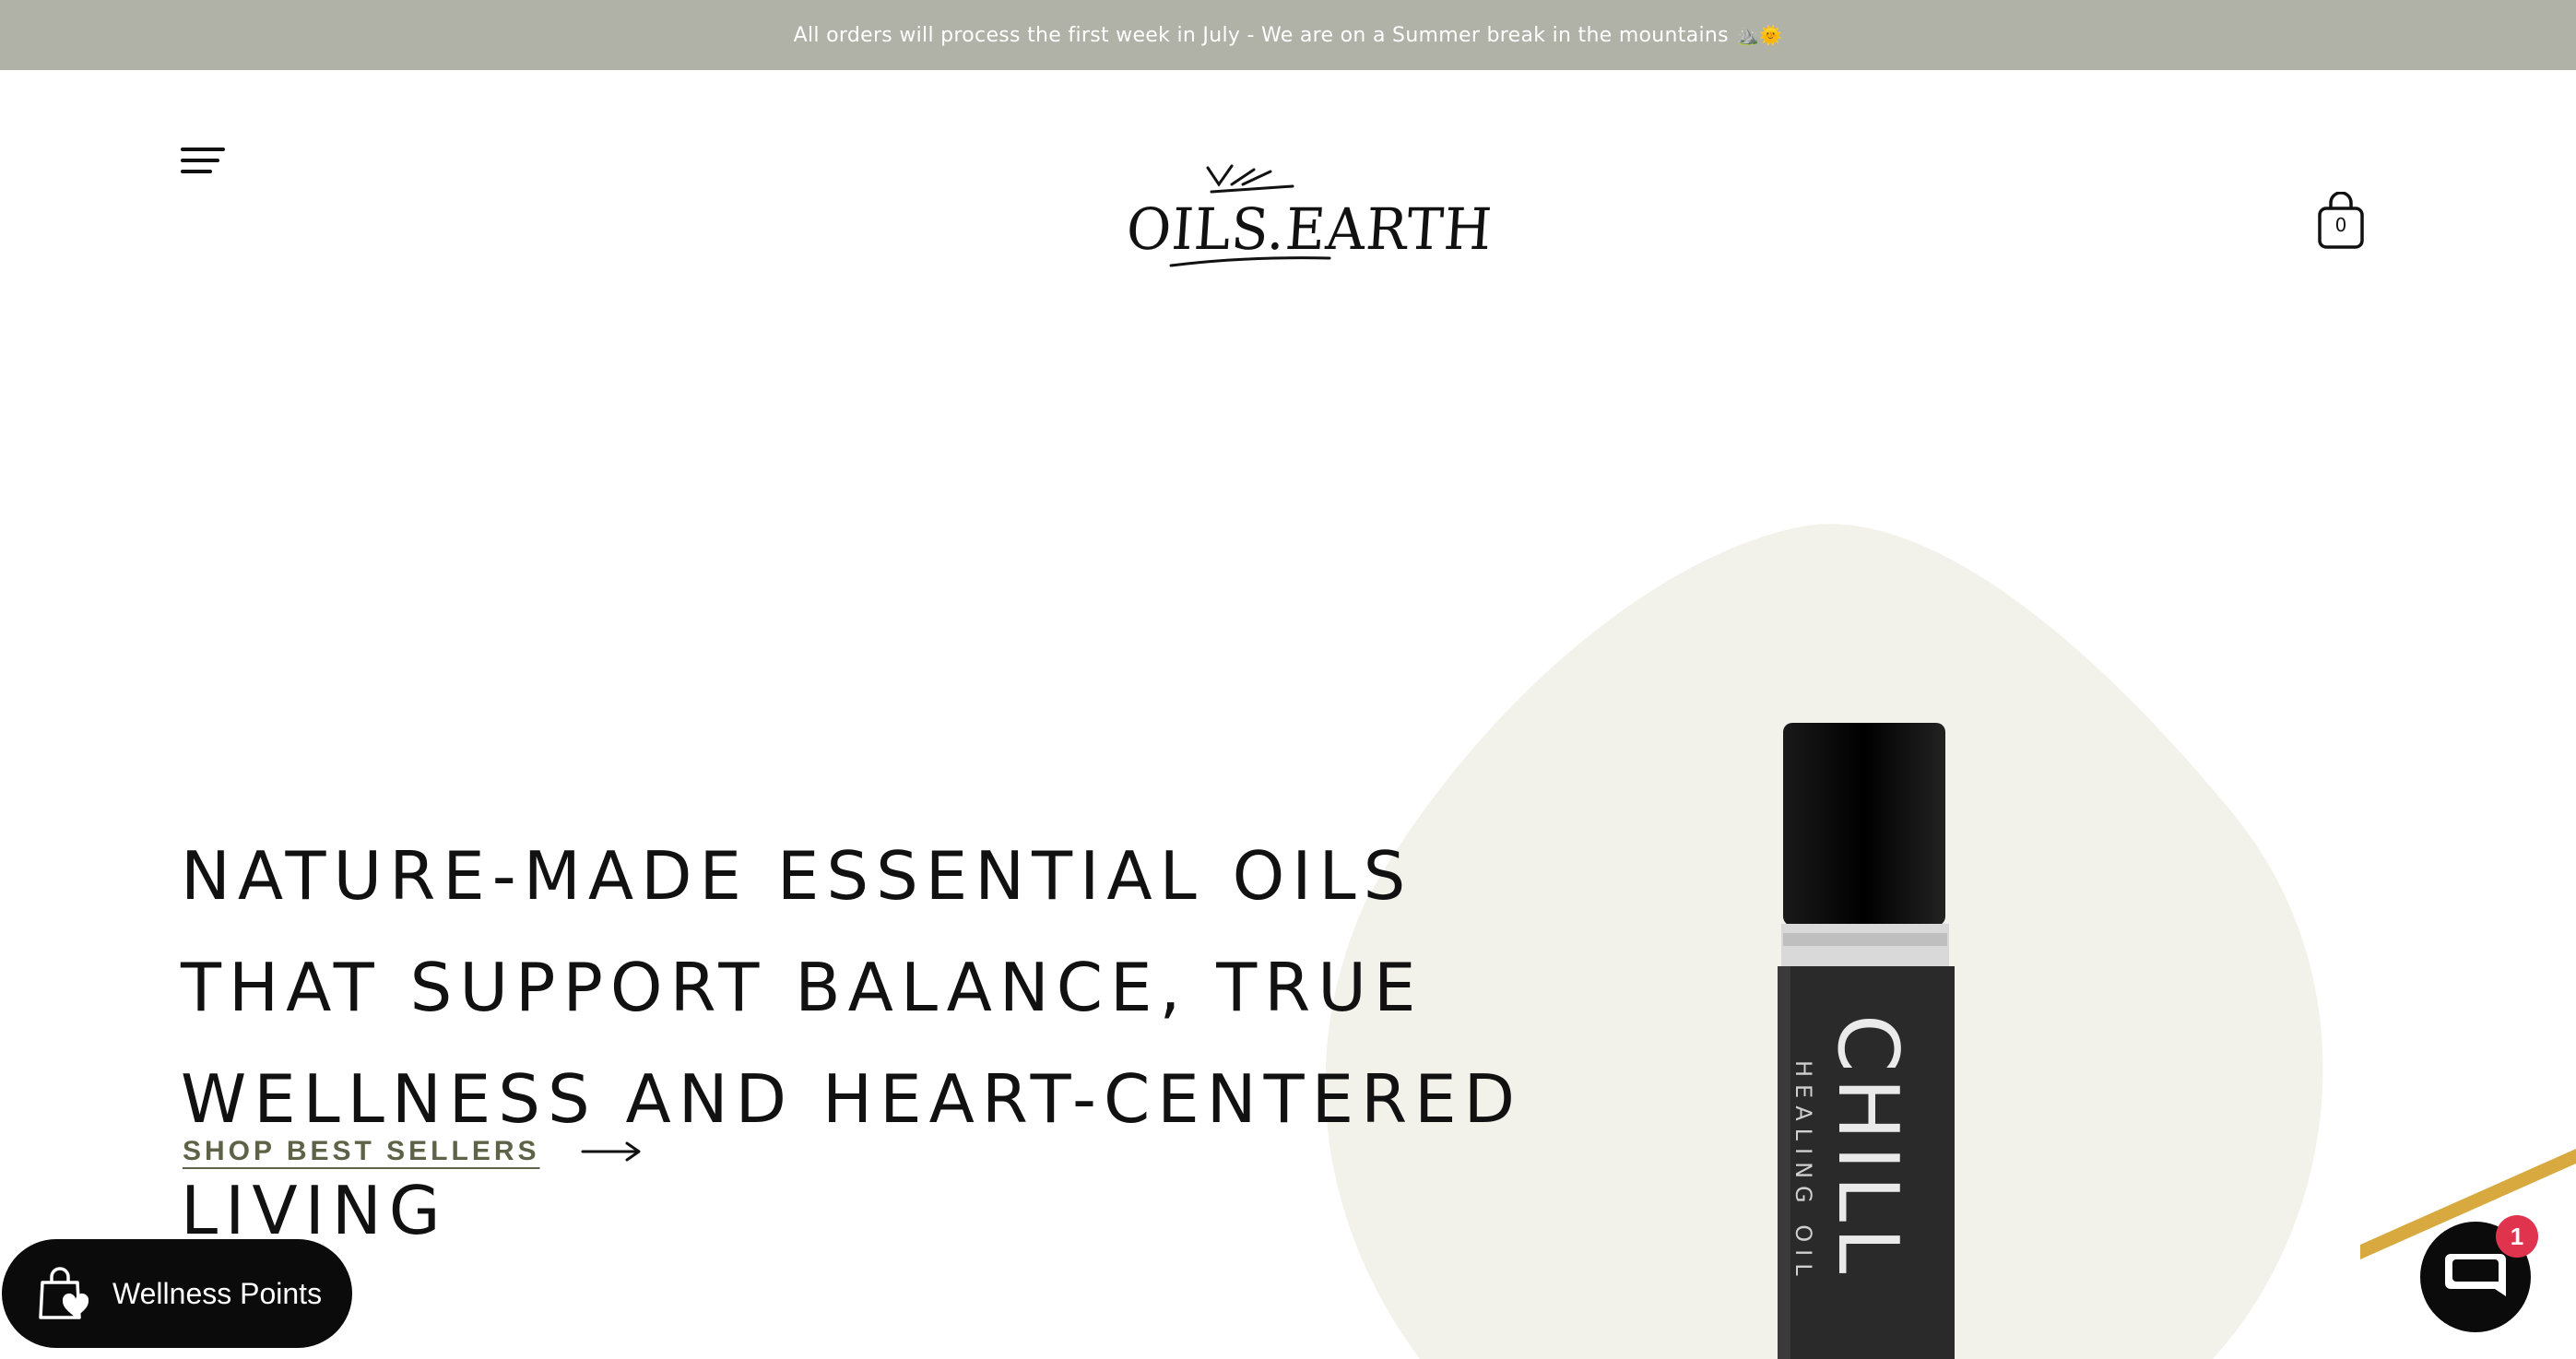 The image size is (2576, 1359). Describe the element at coordinates (2517, 1236) in the screenshot. I see `chat-notification-badge: 1` at that location.